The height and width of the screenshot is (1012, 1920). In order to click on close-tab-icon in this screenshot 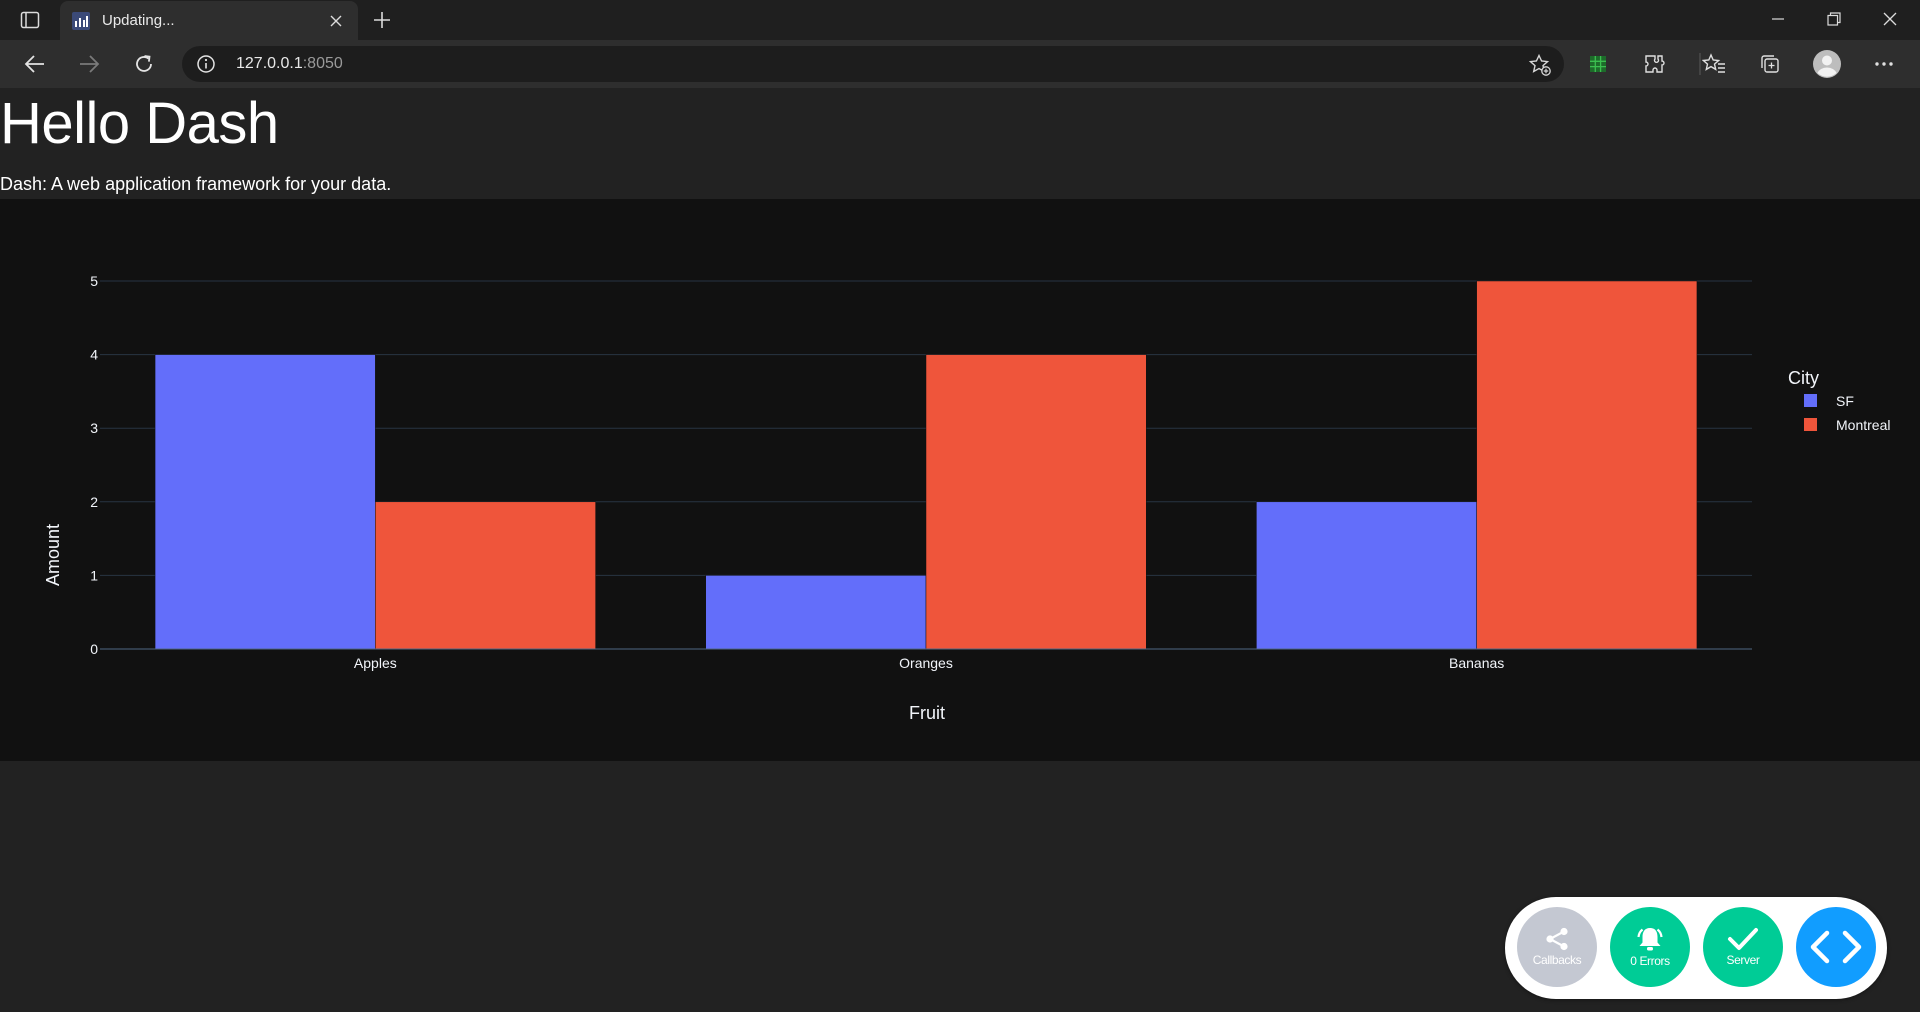, I will do `click(336, 21)`.